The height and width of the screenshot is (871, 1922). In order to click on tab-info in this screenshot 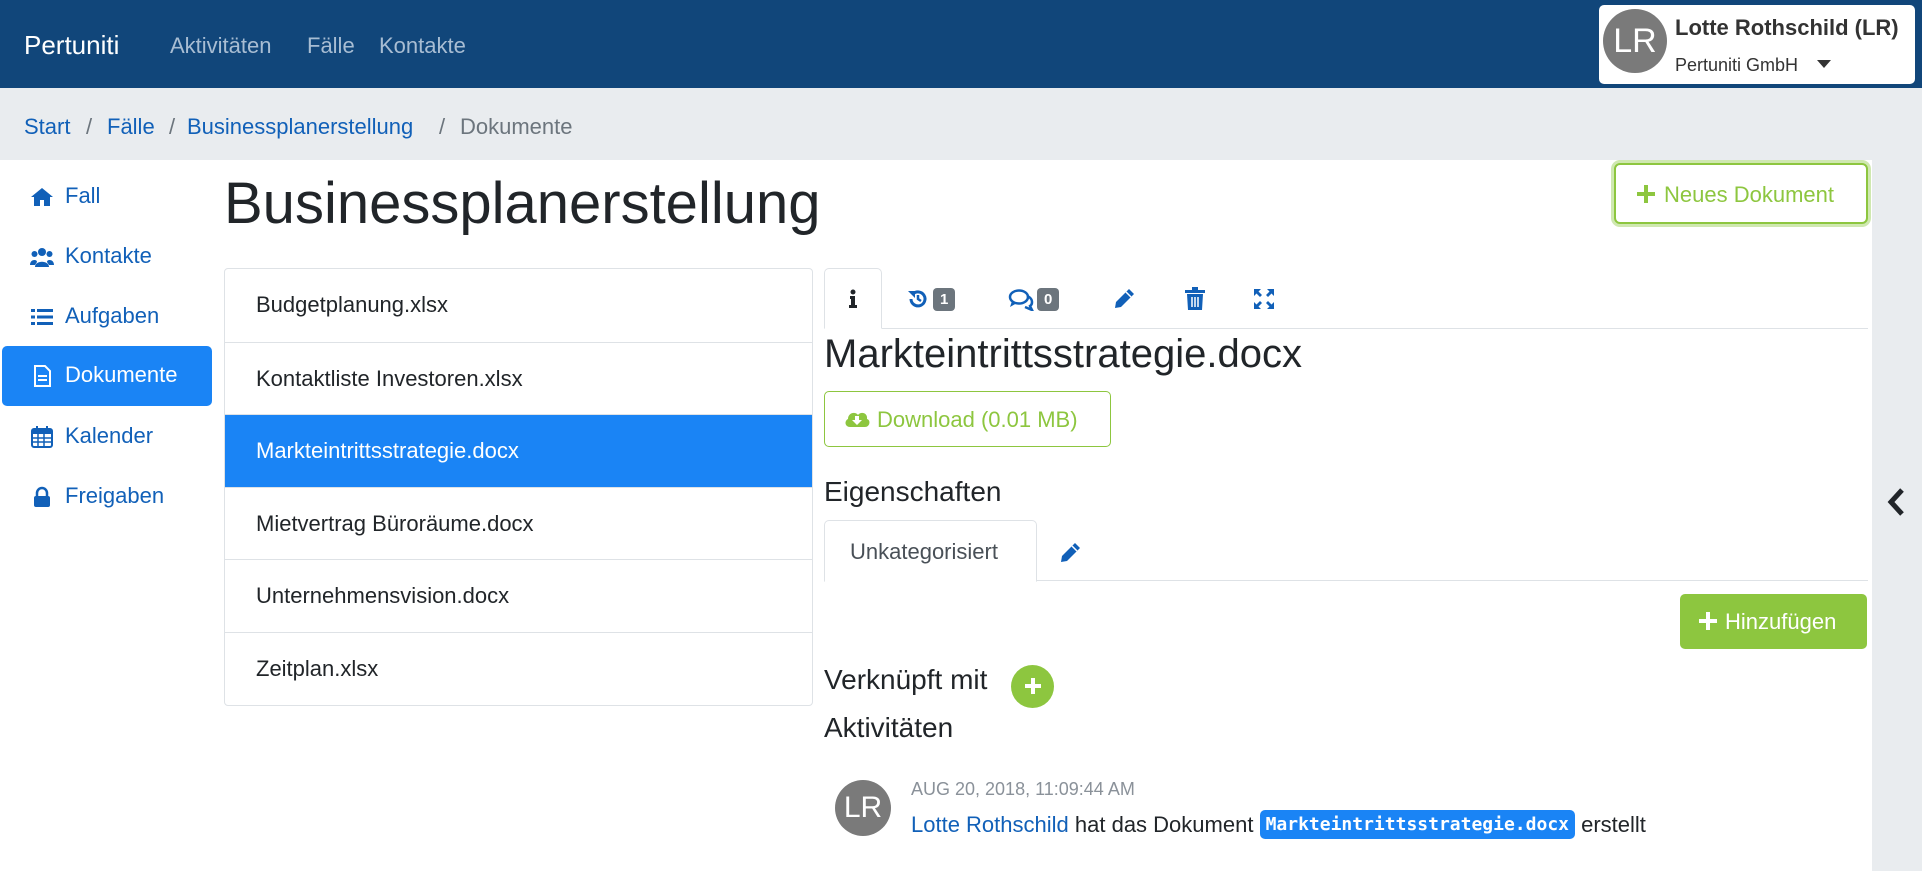, I will do `click(853, 298)`.